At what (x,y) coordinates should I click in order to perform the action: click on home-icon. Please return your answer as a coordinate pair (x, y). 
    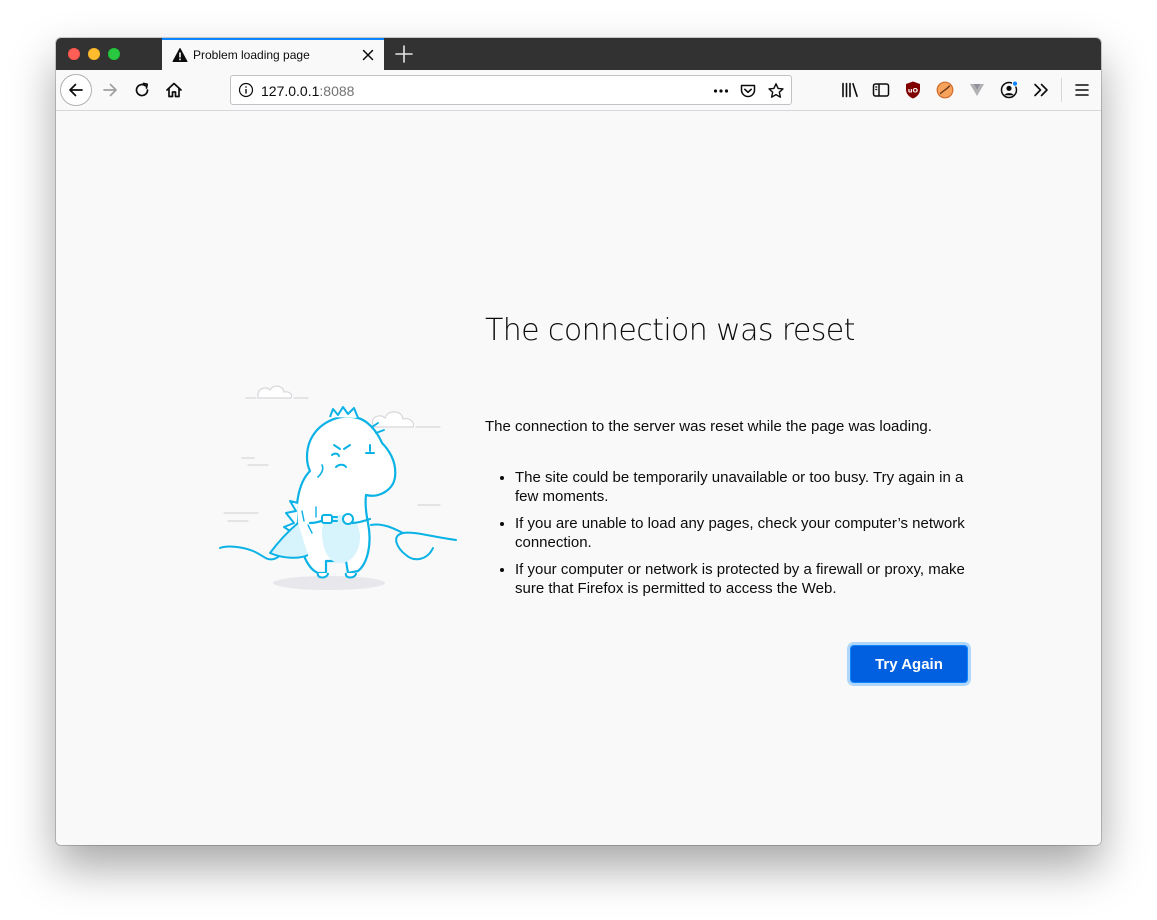
    Looking at the image, I should click on (174, 90).